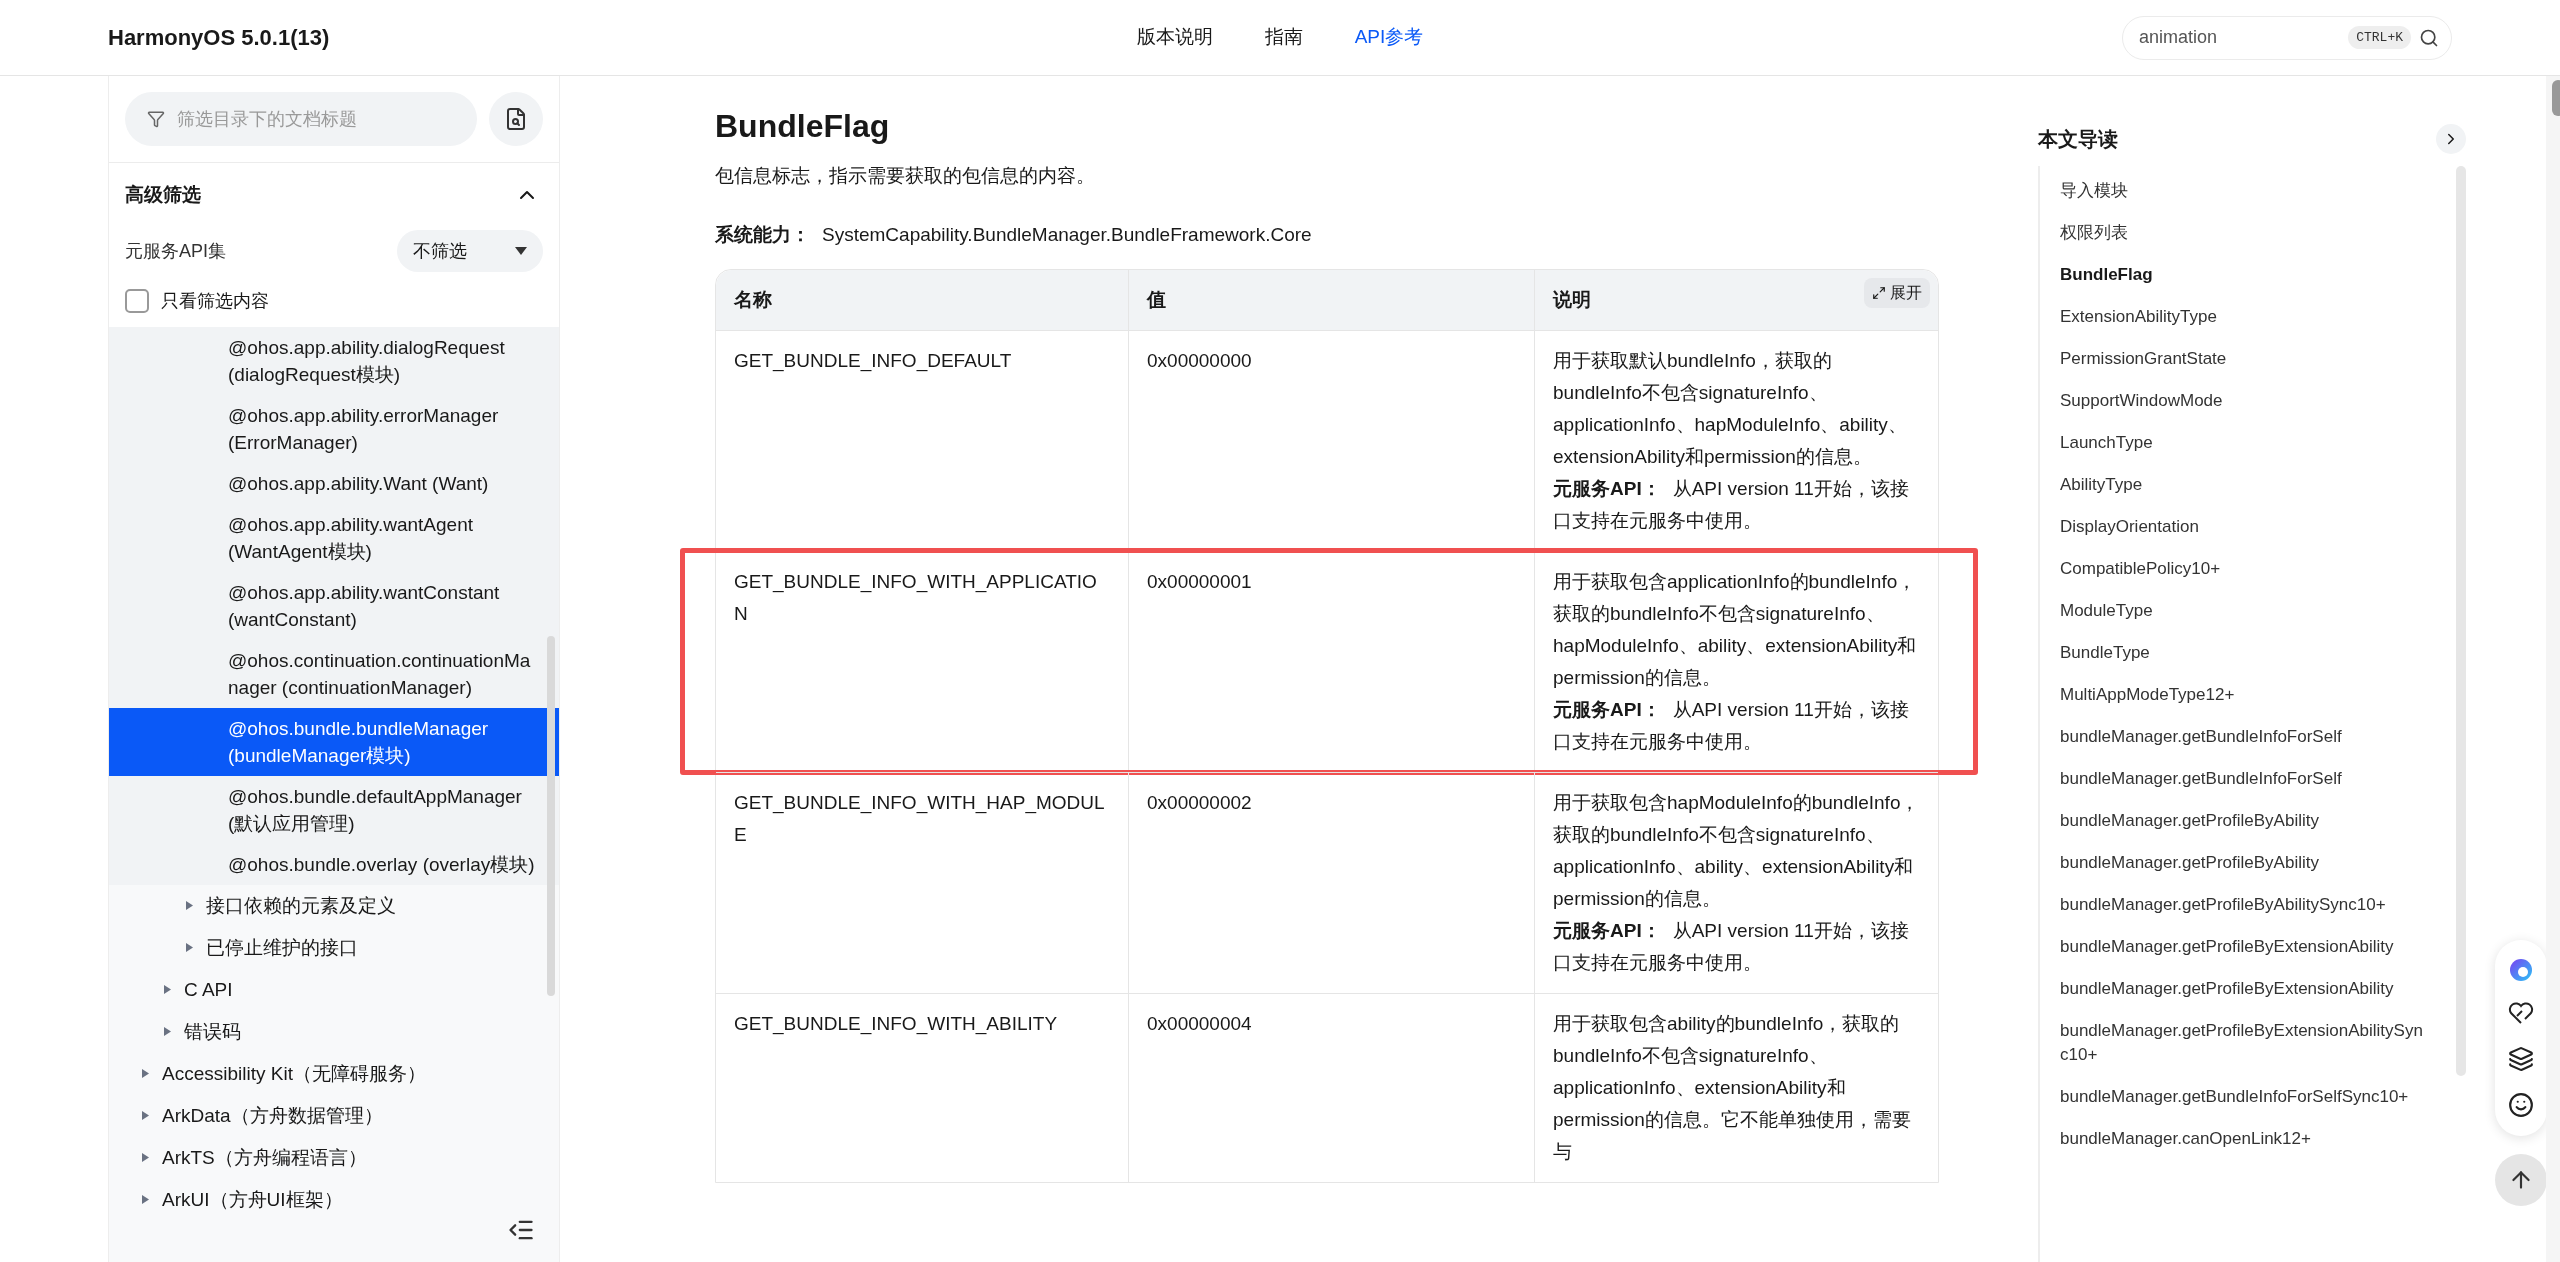 This screenshot has height=1262, width=2560. What do you see at coordinates (2235, 653) in the screenshot?
I see `toc-link: BundleType` at bounding box center [2235, 653].